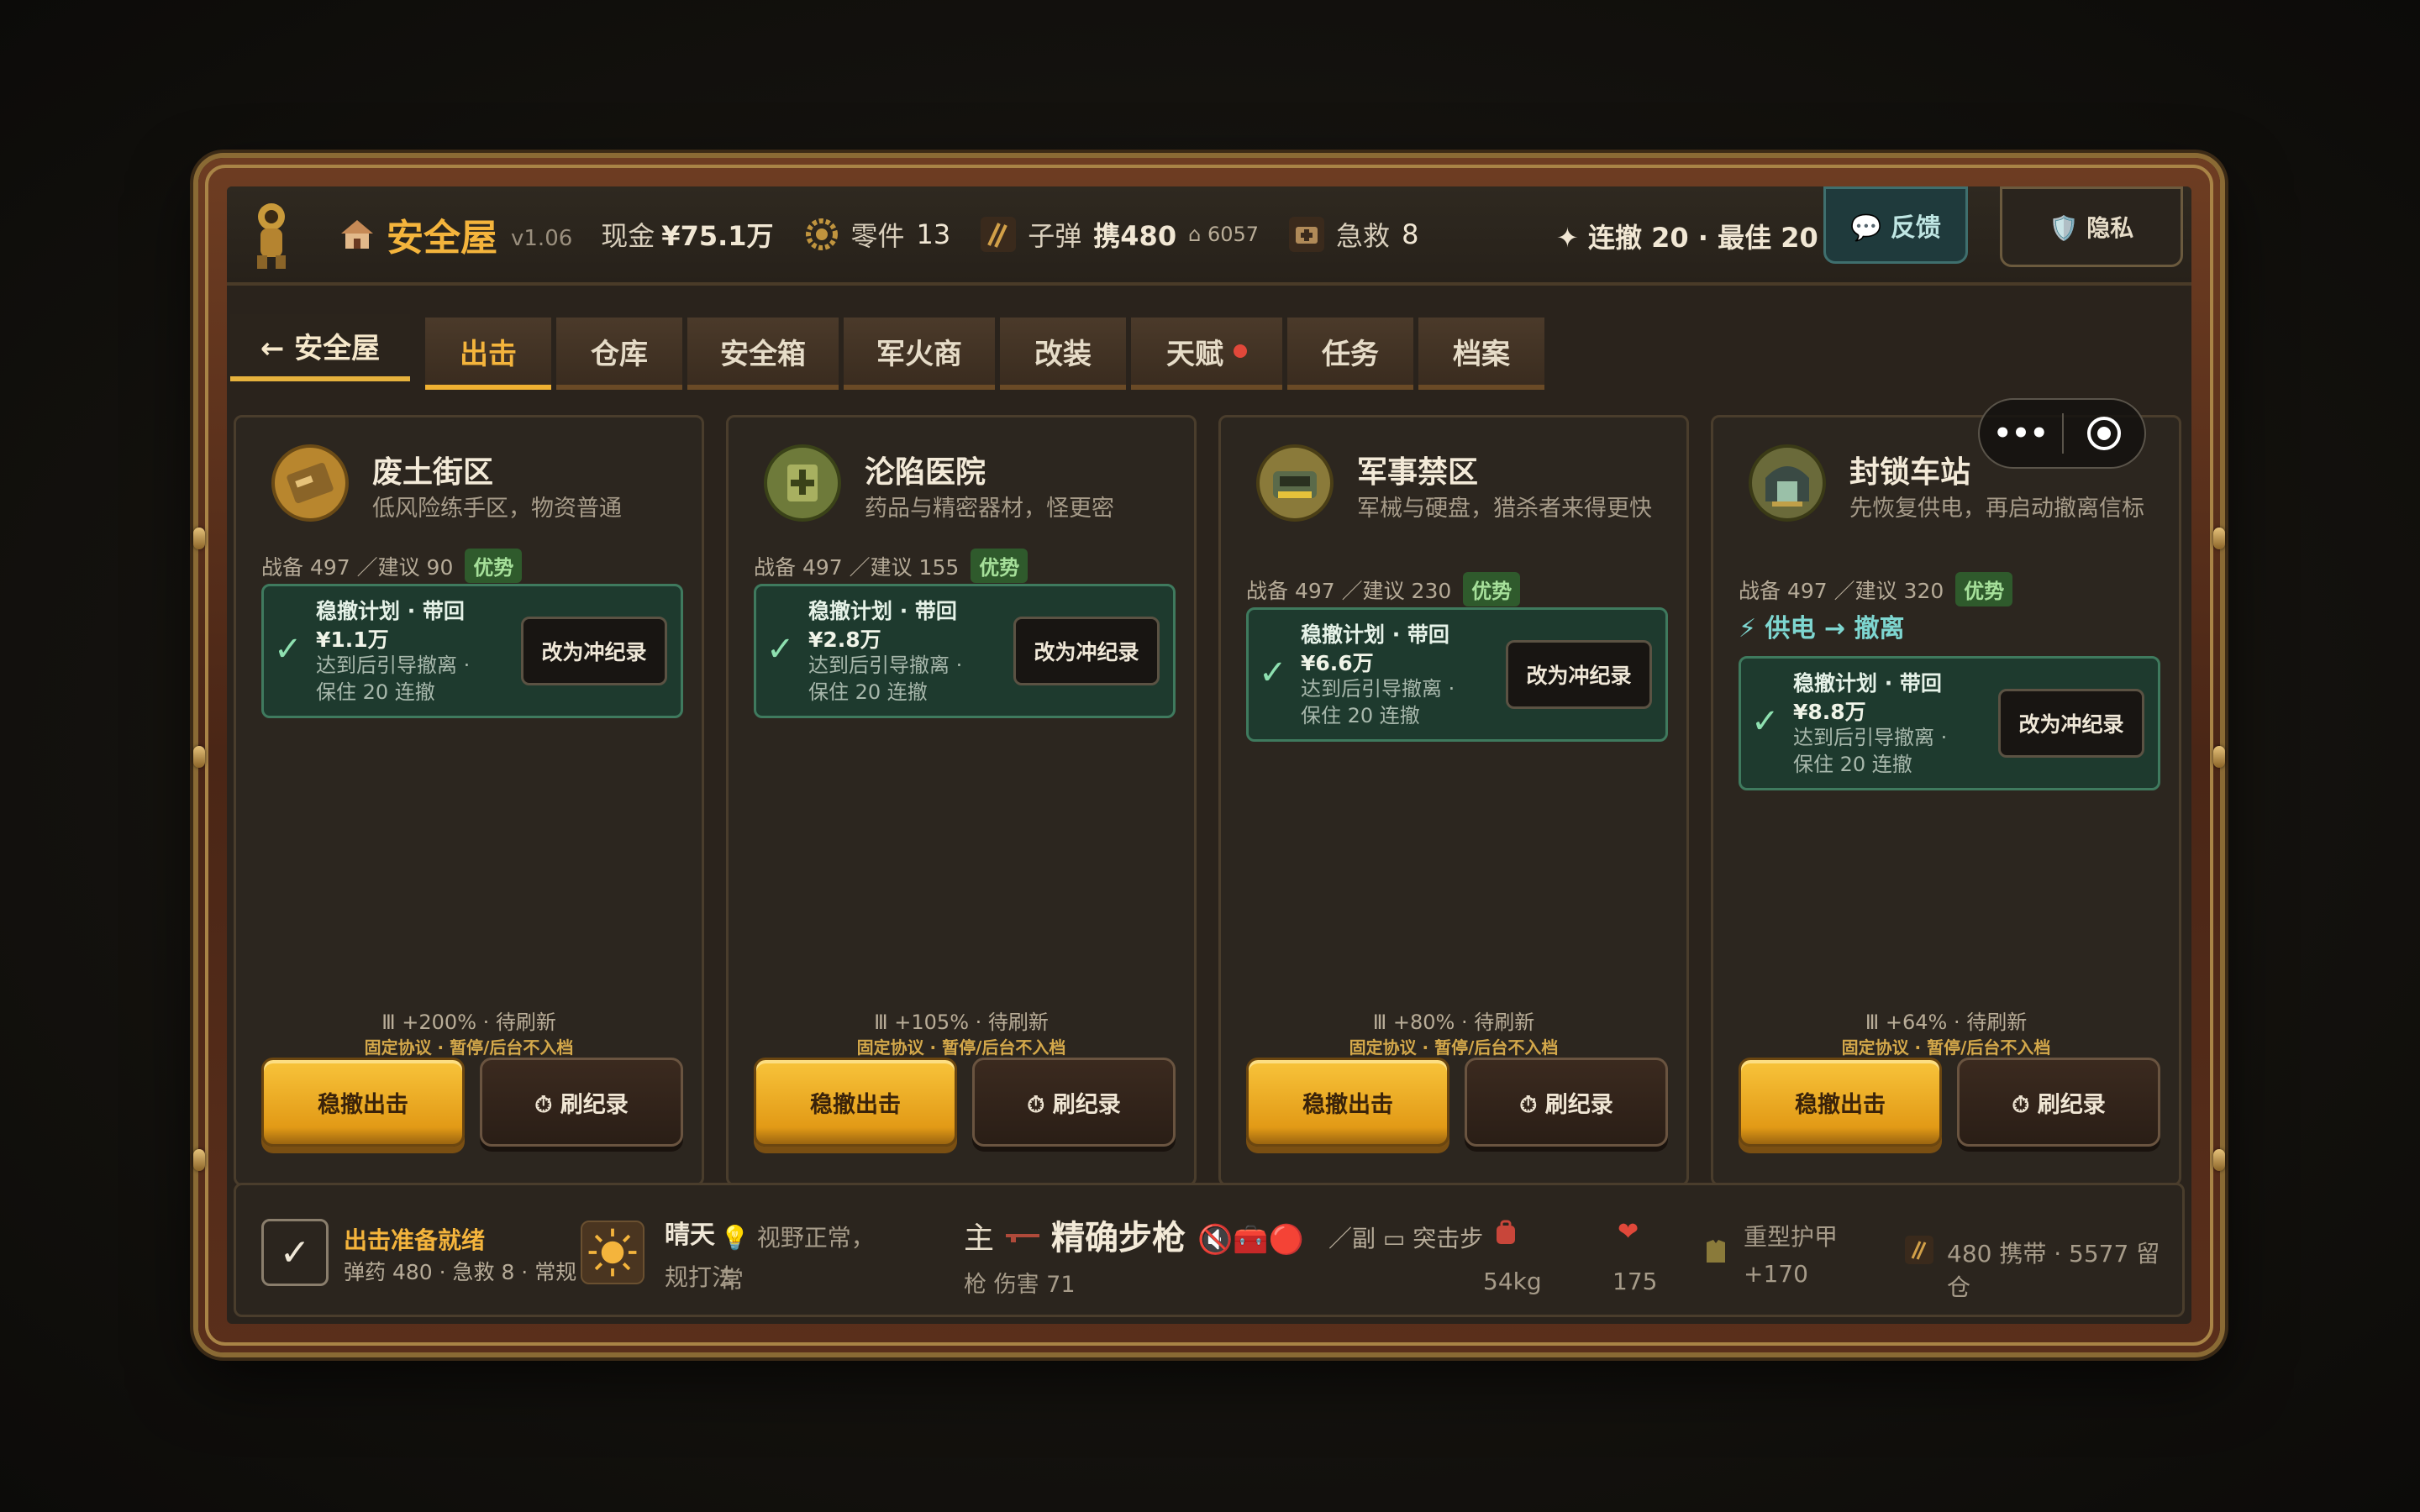  I want to click on more-menu-button: •••, so click(2021, 433).